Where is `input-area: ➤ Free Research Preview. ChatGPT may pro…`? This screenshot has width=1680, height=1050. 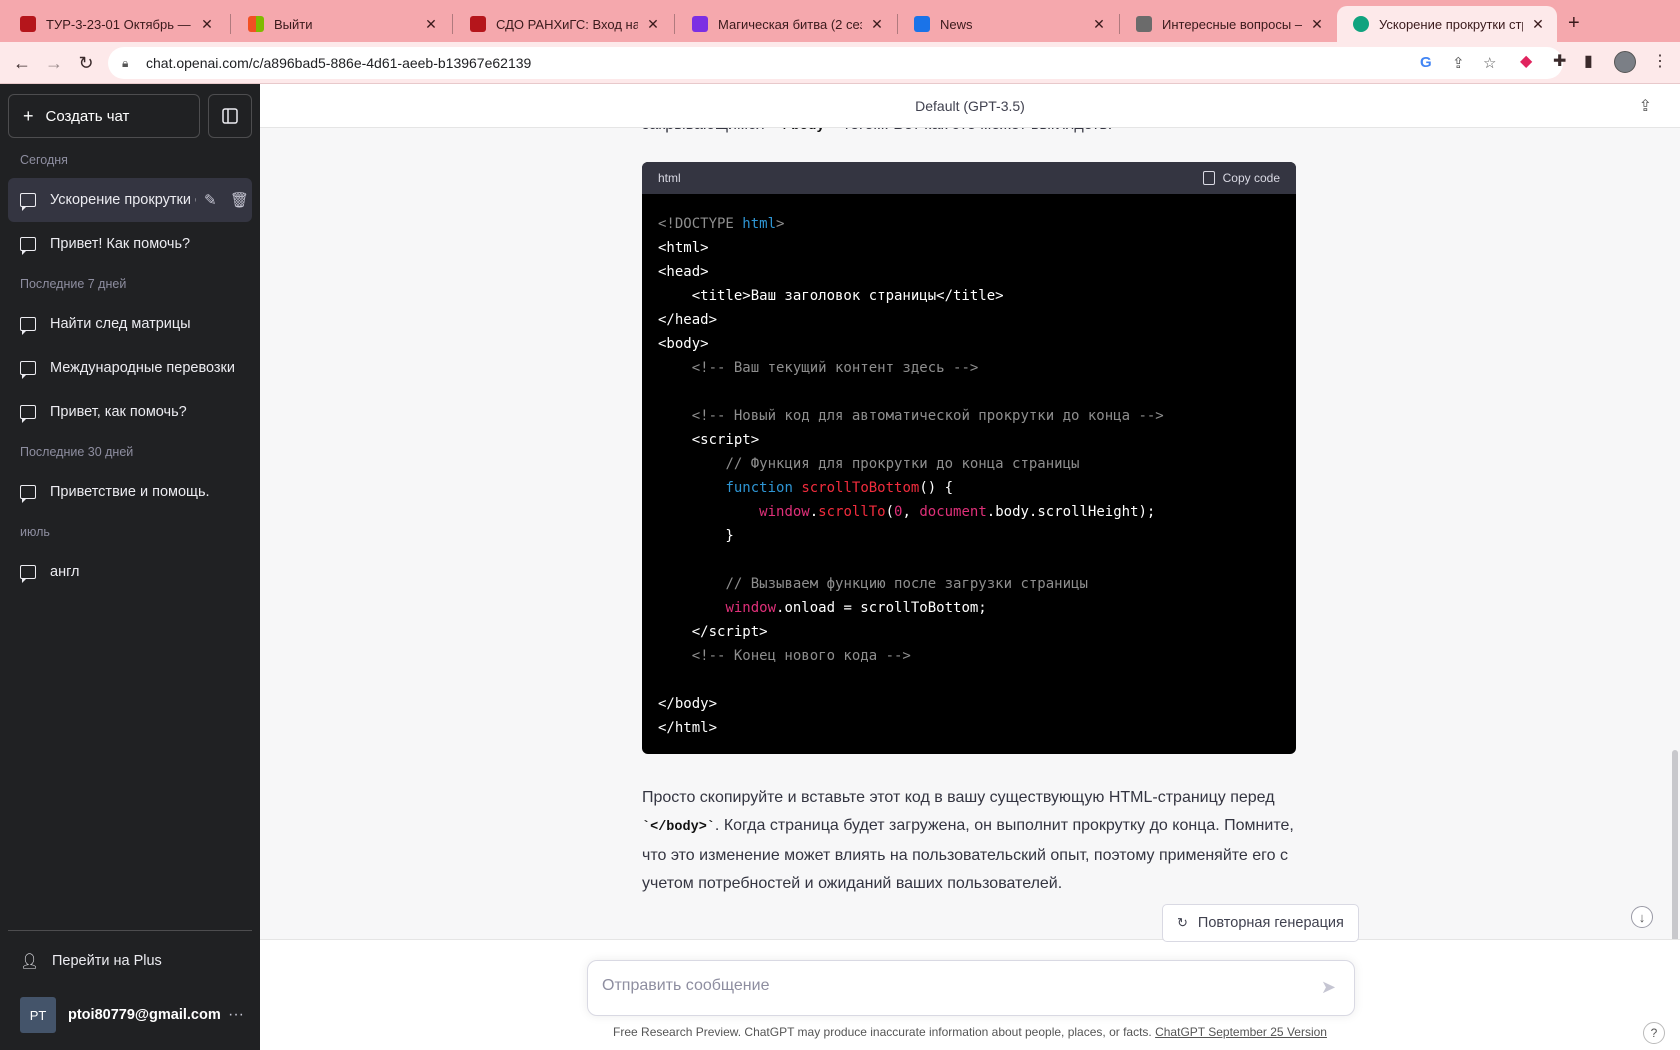 input-area: ➤ Free Research Preview. ChatGPT may pro… is located at coordinates (970, 994).